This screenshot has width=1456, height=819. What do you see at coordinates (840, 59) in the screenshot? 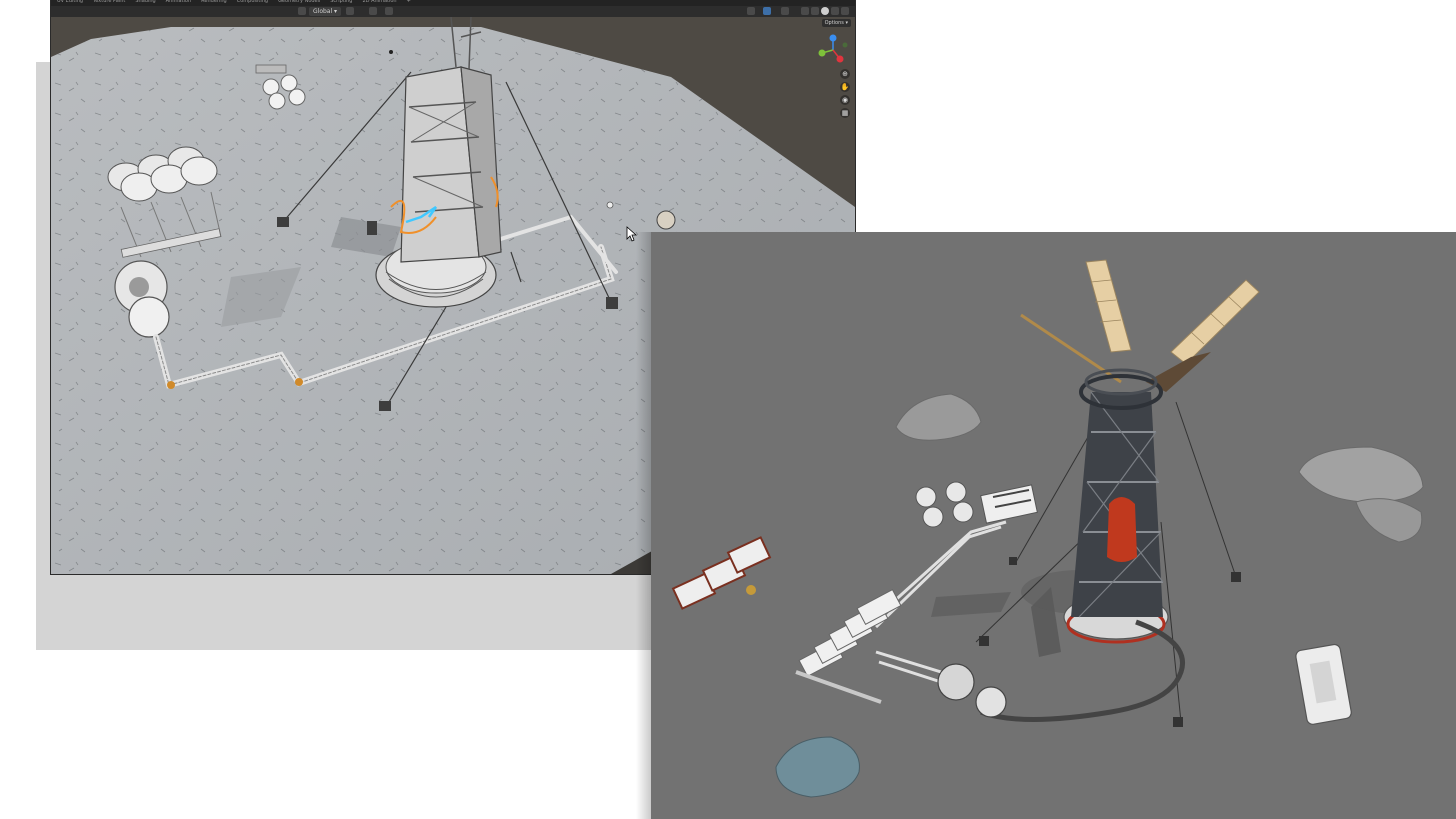
I see `gizmo-x-axis` at bounding box center [840, 59].